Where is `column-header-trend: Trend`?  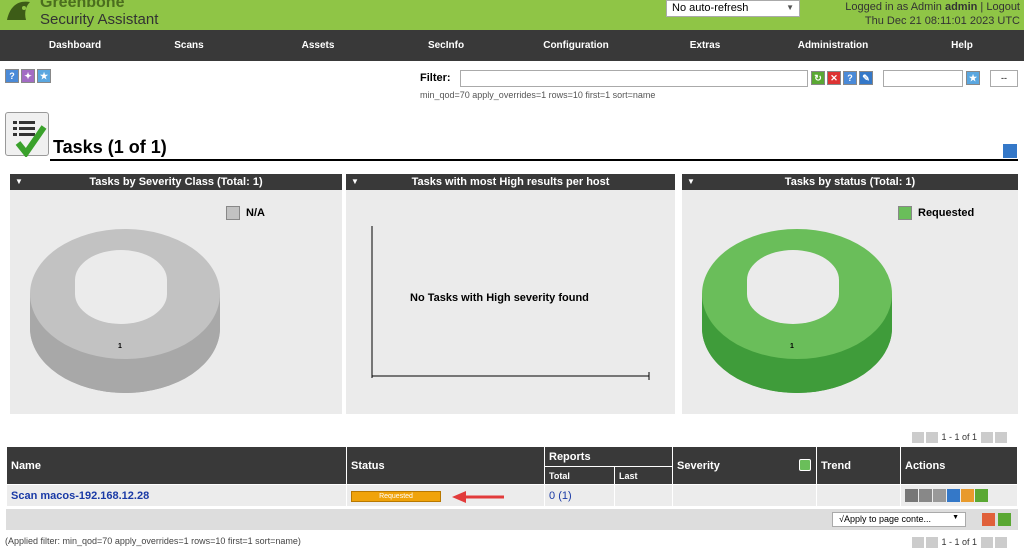
column-header-trend: Trend is located at coordinates (858, 465).